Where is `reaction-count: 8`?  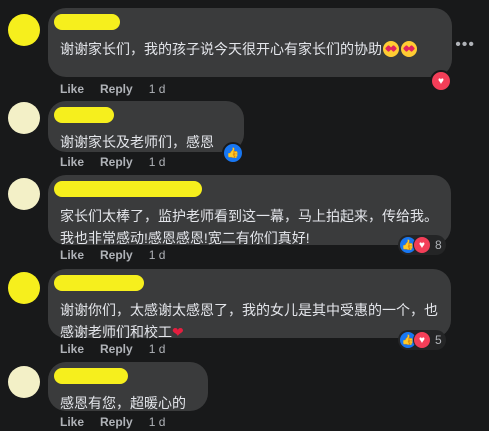
reaction-count: 8 is located at coordinates (438, 245).